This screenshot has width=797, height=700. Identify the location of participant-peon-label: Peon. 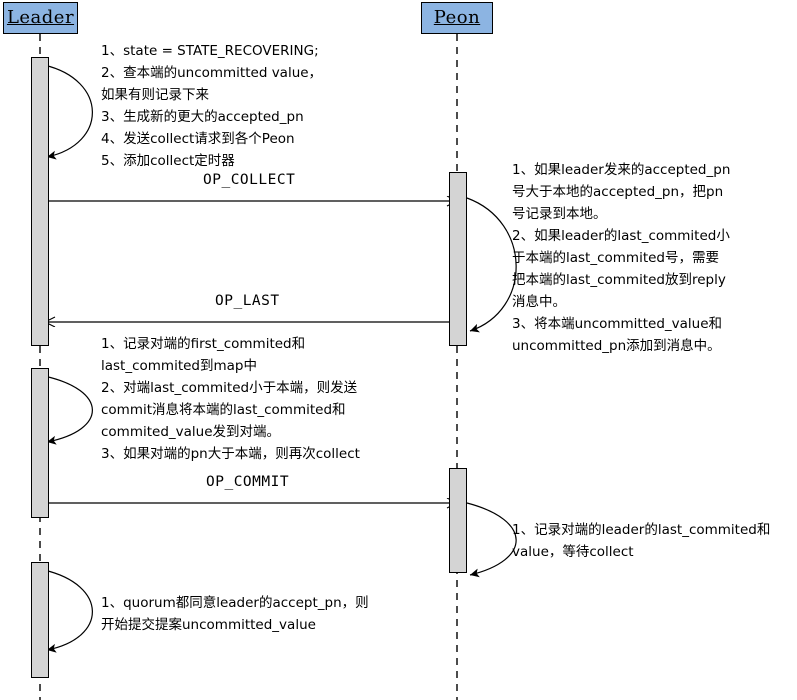
(457, 17).